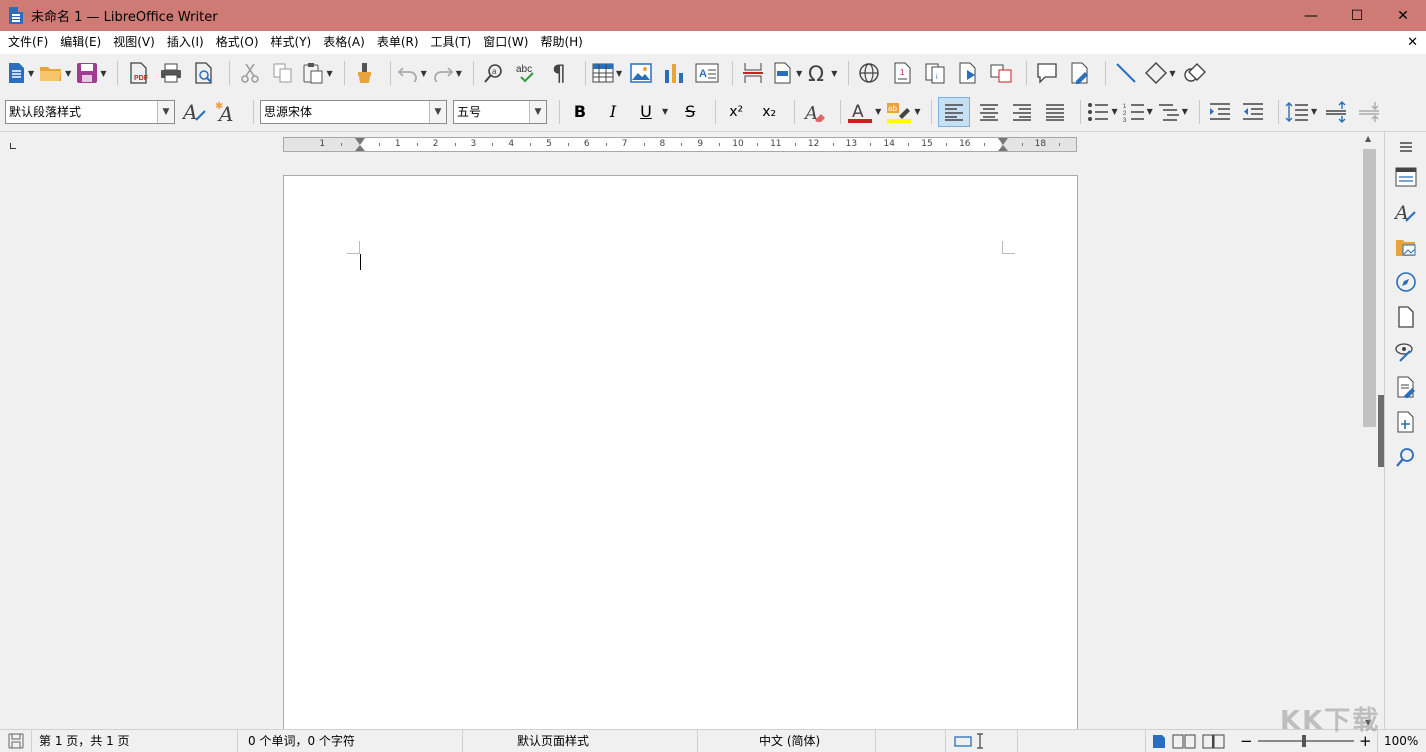 Image resolution: width=1426 pixels, height=752 pixels. I want to click on left-indent-marker-bottom, so click(360, 148).